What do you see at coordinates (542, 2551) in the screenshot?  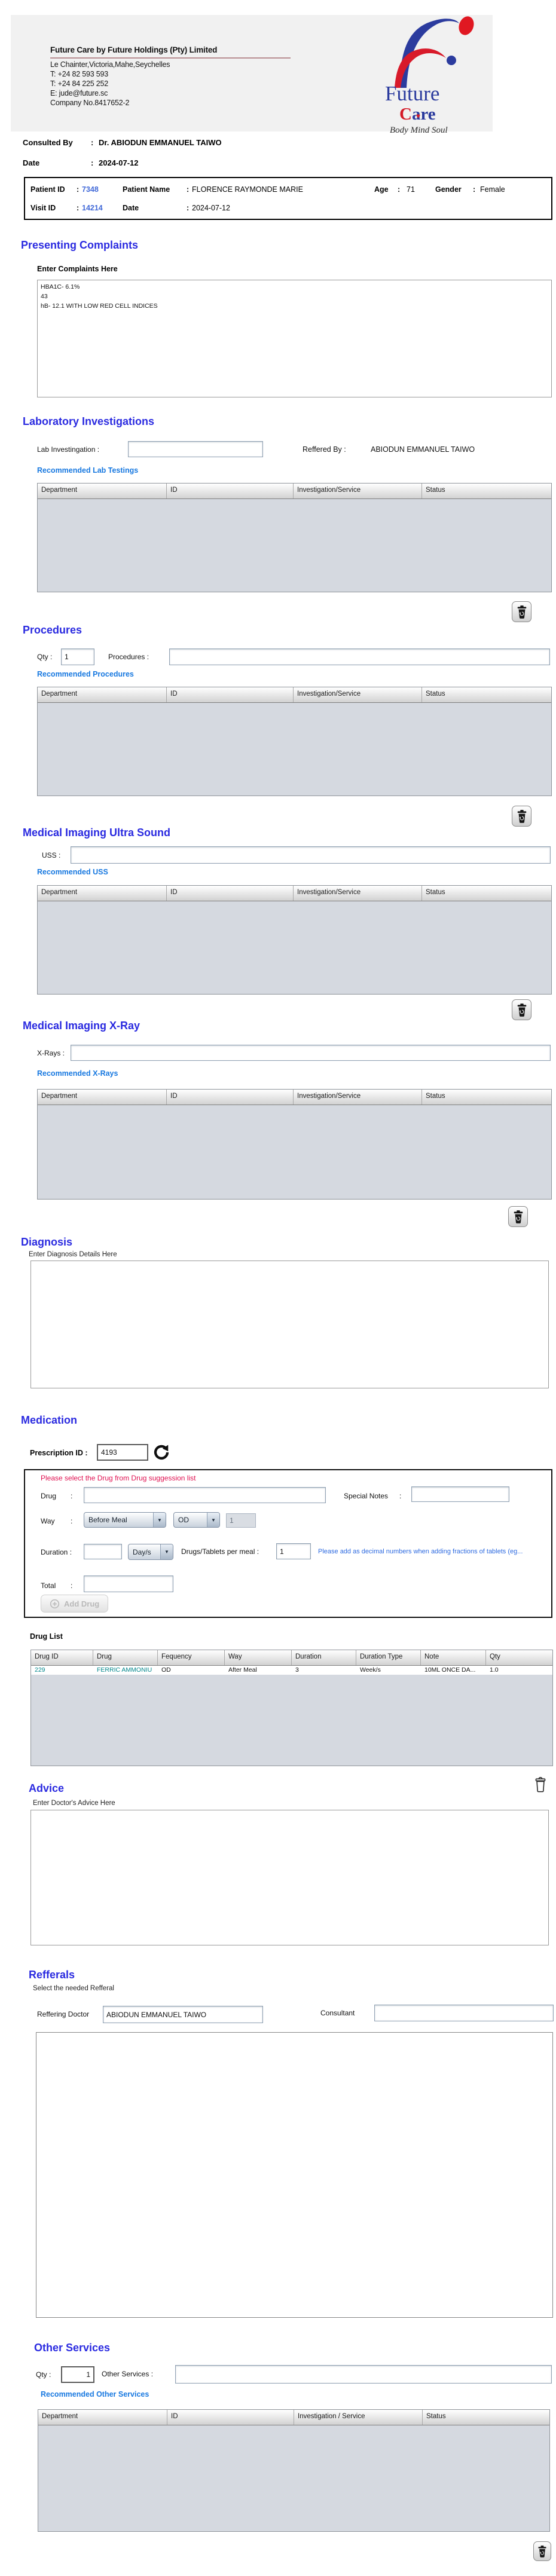 I see `other-delete-button` at bounding box center [542, 2551].